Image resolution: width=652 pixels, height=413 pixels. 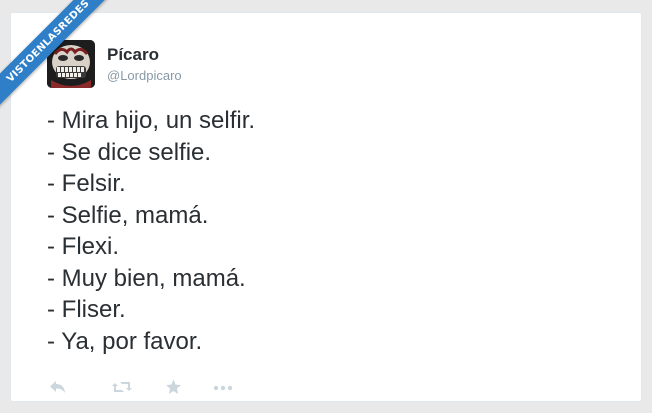 What do you see at coordinates (86, 183) in the screenshot?
I see `tweet-line: - Felsir.` at bounding box center [86, 183].